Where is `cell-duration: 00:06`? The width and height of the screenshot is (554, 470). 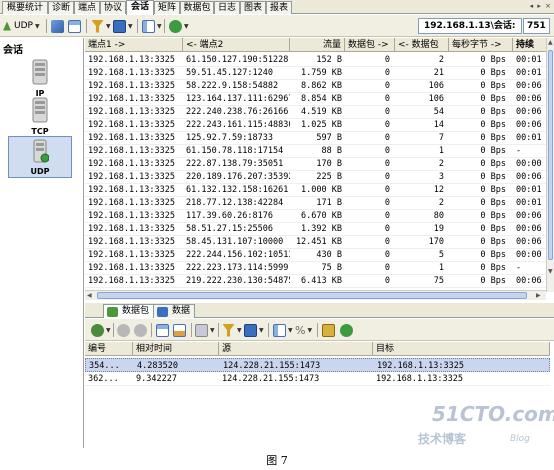
cell-duration: 00:06 is located at coordinates (529, 86).